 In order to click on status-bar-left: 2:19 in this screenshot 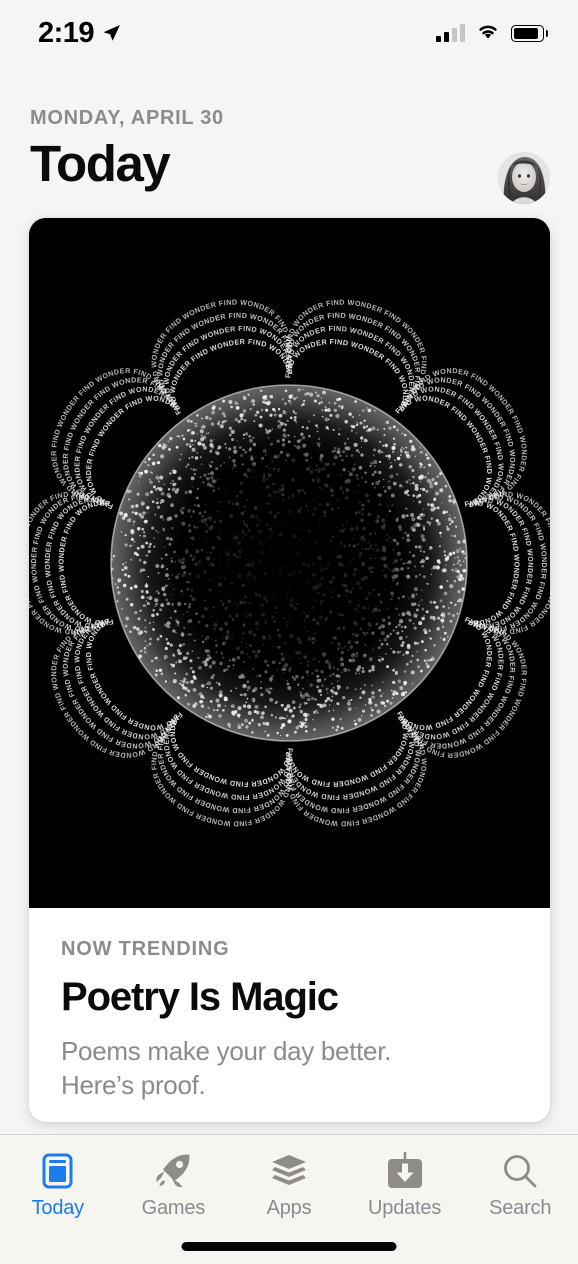, I will do `click(79, 32)`.